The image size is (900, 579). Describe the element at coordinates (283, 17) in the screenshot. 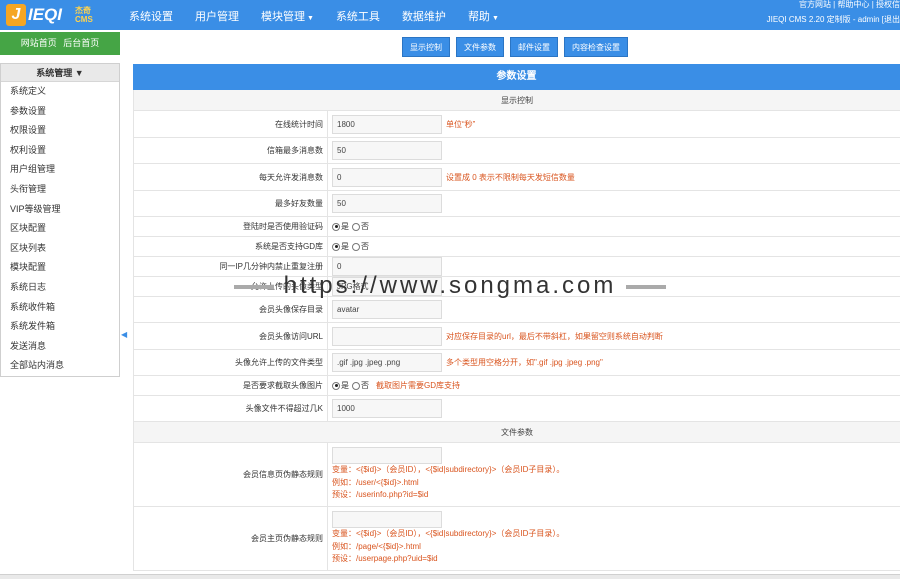

I see `nav-item-label: 模块管理` at that location.